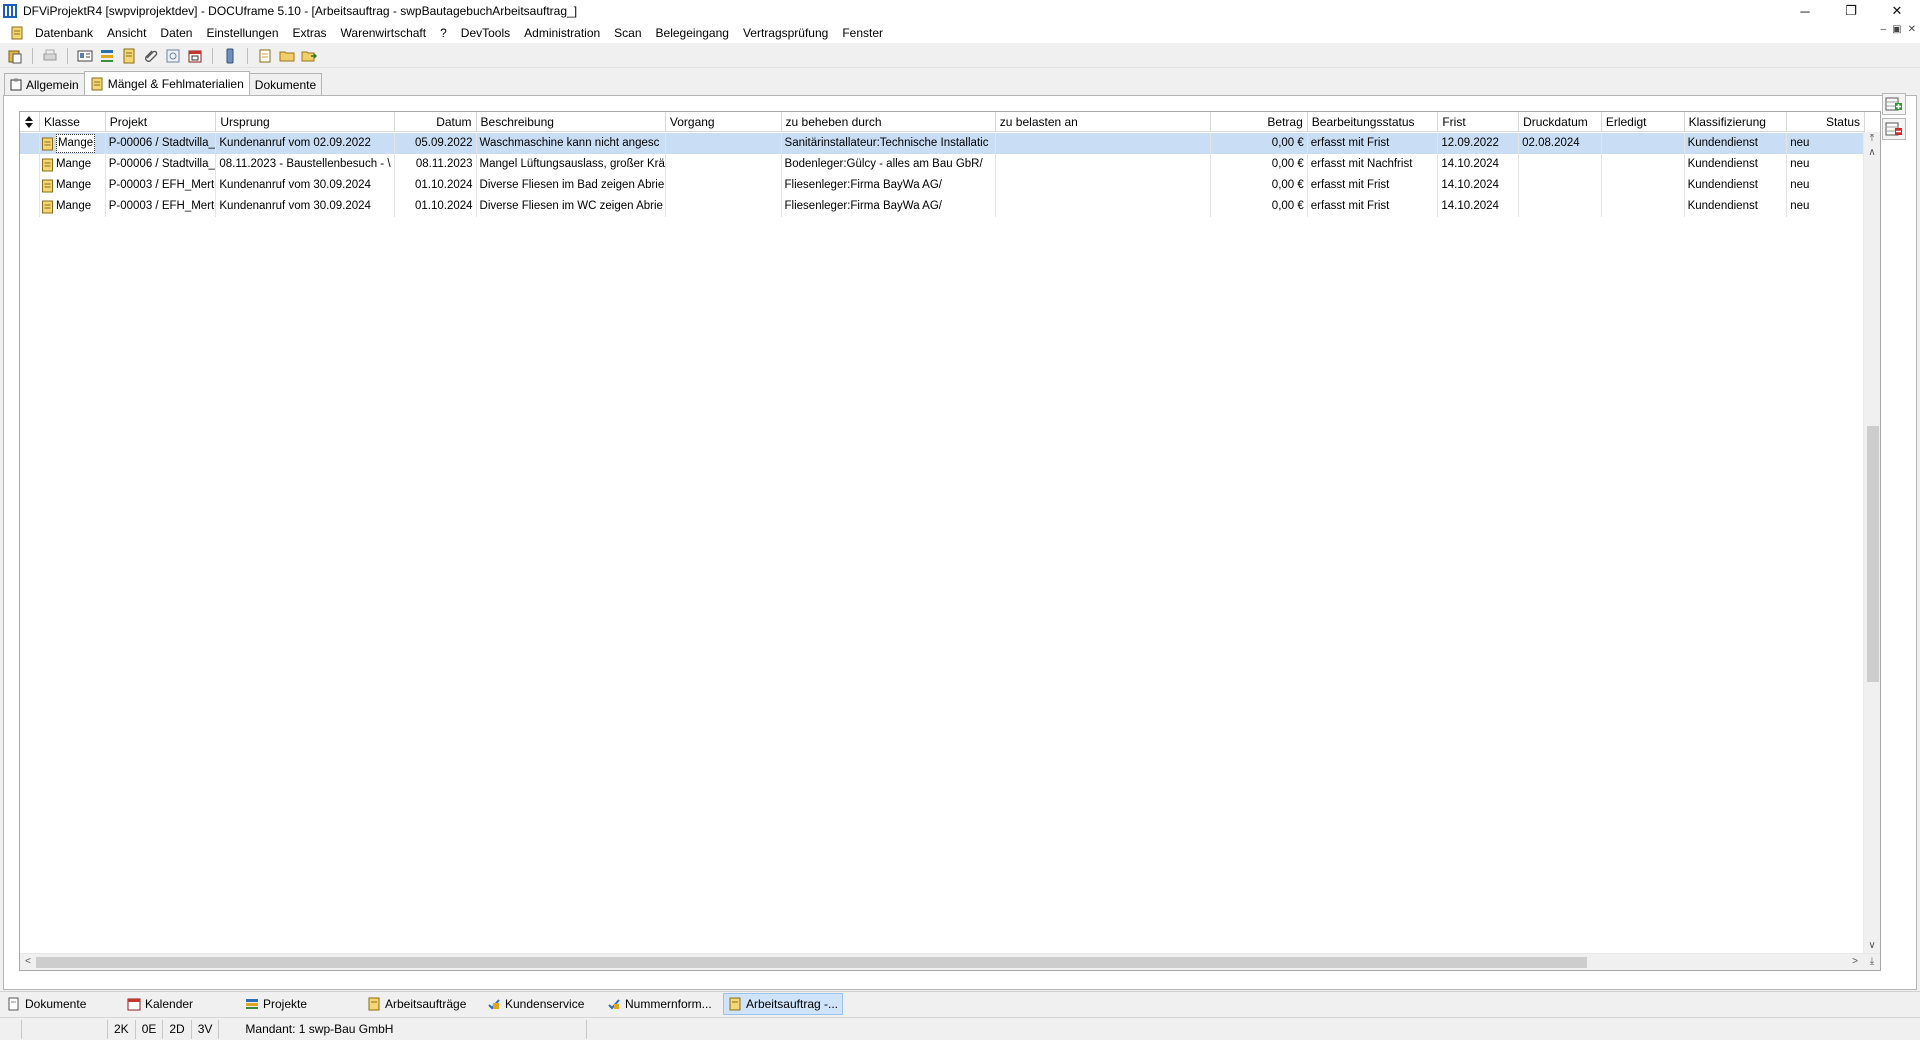  Describe the element at coordinates (1873, 554) in the screenshot. I see `vertical-scroll-thumb` at that location.